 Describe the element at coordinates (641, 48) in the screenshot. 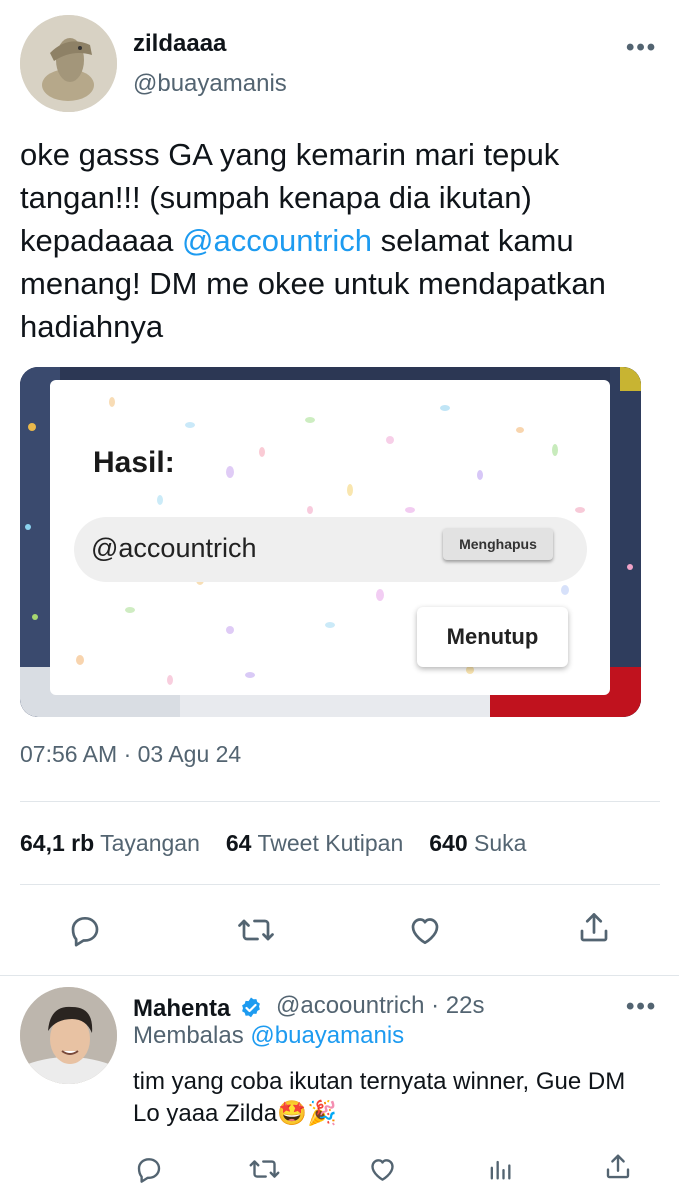

I see `more-icon: •••` at that location.